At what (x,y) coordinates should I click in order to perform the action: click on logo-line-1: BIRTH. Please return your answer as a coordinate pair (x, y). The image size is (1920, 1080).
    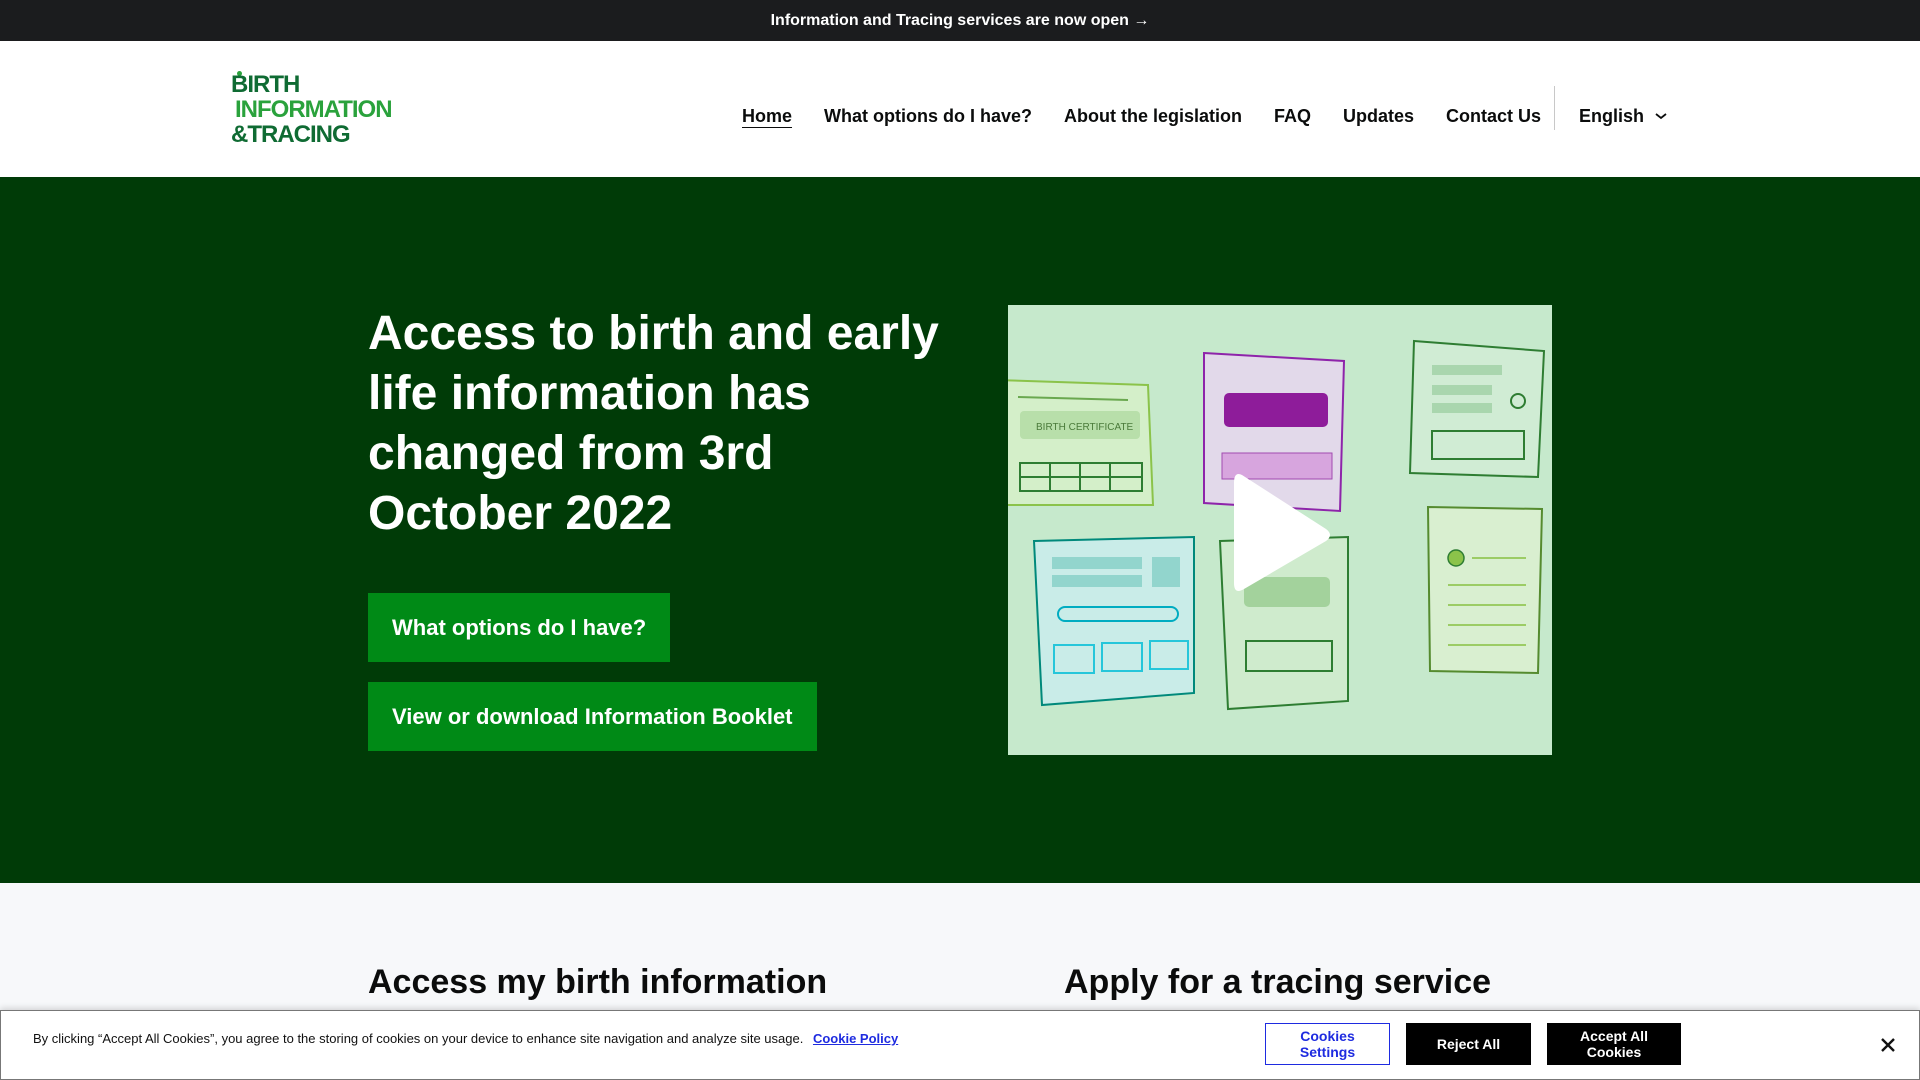
    Looking at the image, I should click on (265, 84).